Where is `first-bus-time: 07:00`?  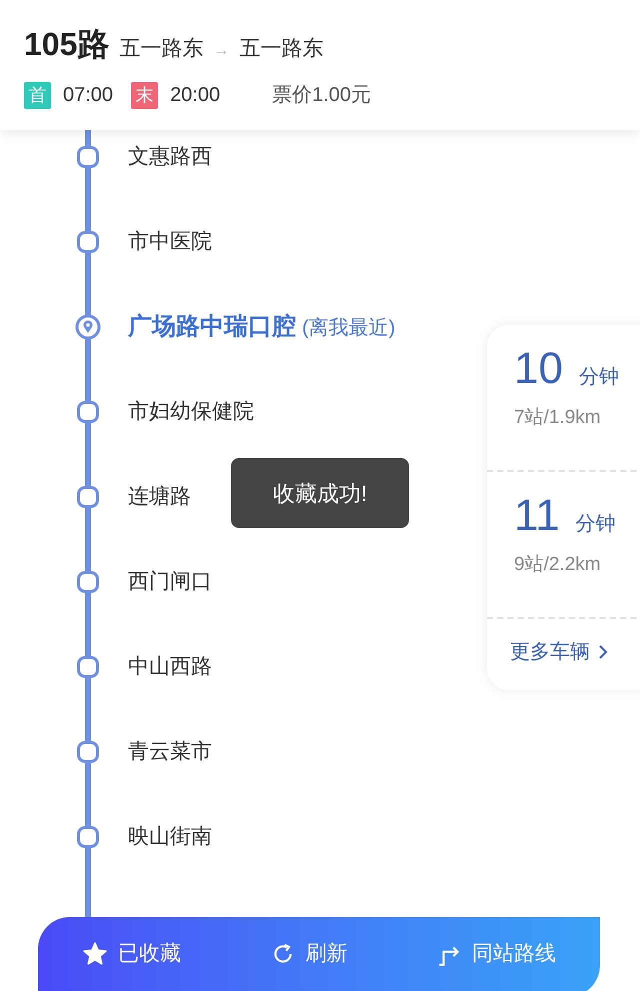 first-bus-time: 07:00 is located at coordinates (88, 95).